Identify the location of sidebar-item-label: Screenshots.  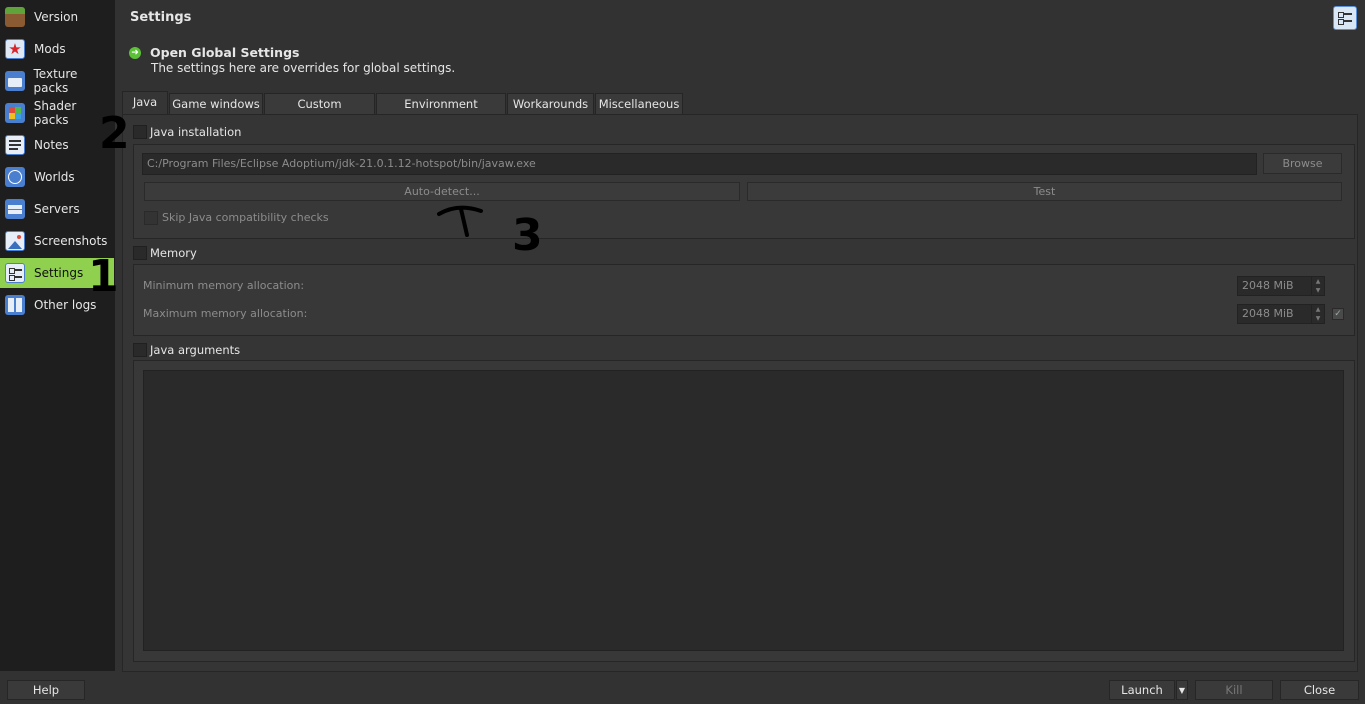
(71, 241).